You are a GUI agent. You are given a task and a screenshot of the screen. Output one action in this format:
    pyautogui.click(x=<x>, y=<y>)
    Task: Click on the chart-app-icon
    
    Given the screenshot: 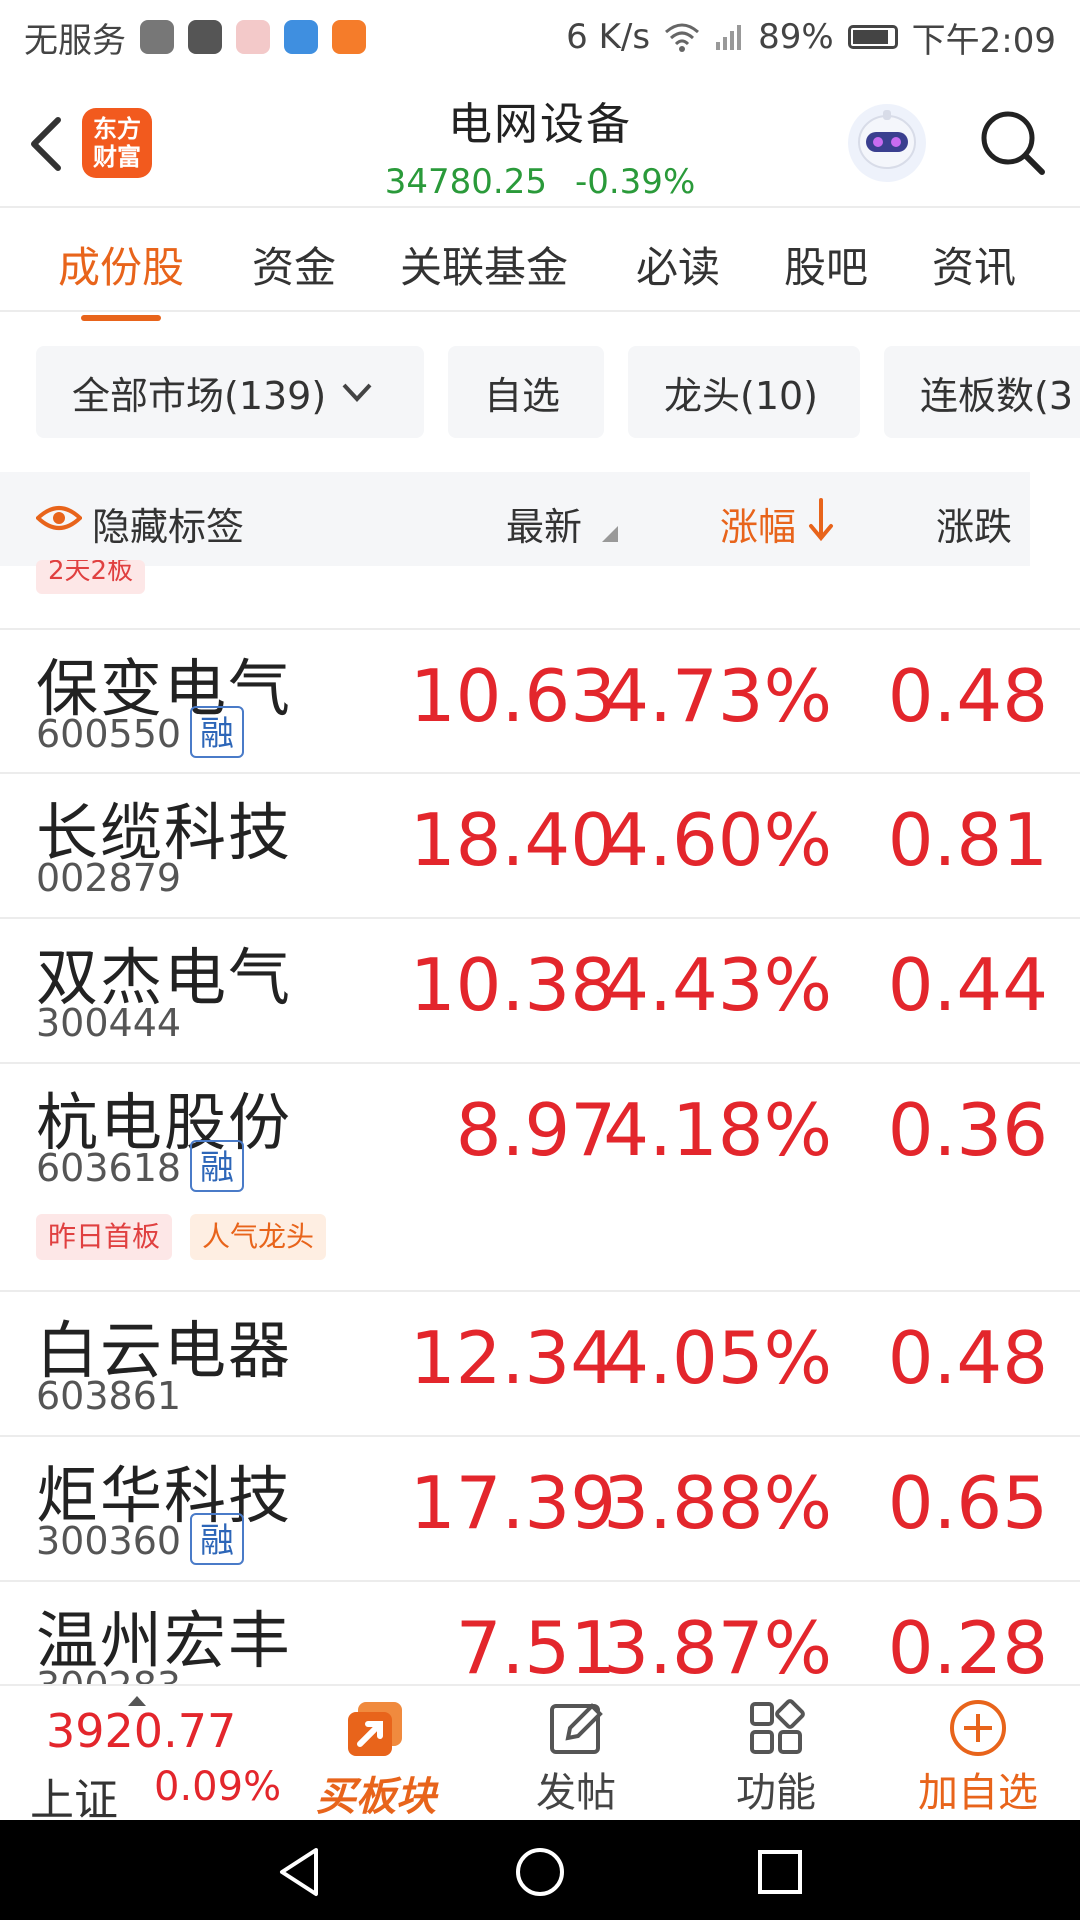 What is the action you would take?
    pyautogui.click(x=253, y=37)
    